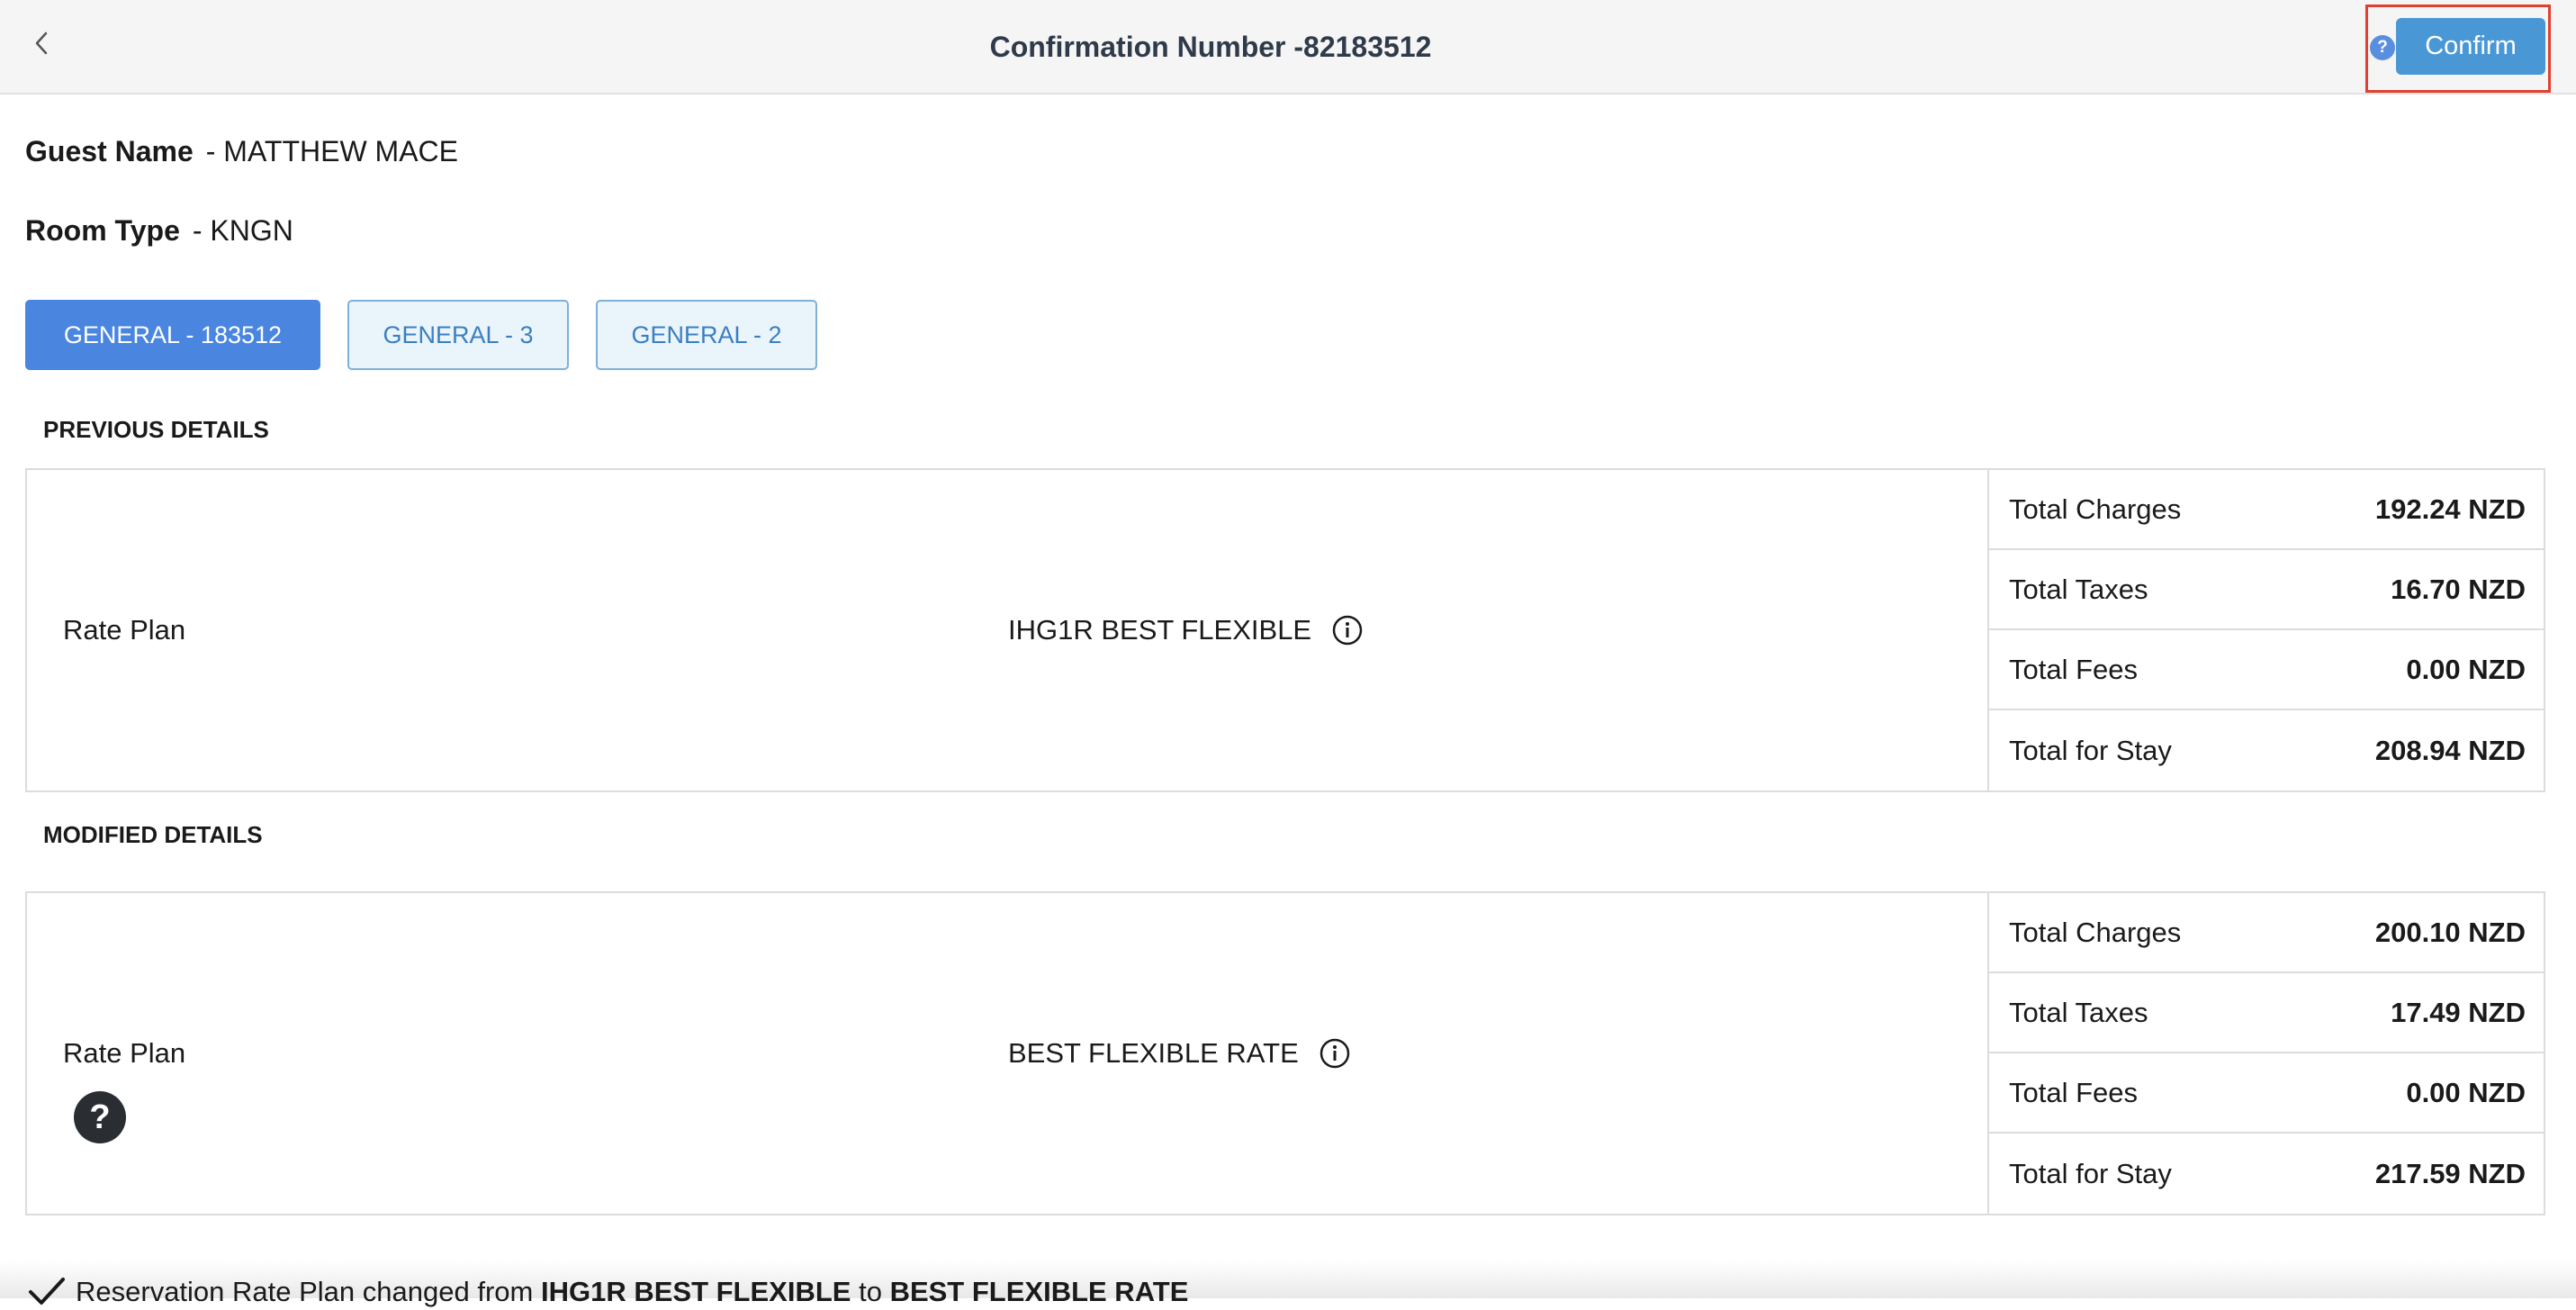 This screenshot has height=1310, width=2576. Describe the element at coordinates (2267, 1013) in the screenshot. I see `modified-total-taxes-row: Total Taxes 17.49 NZD` at that location.